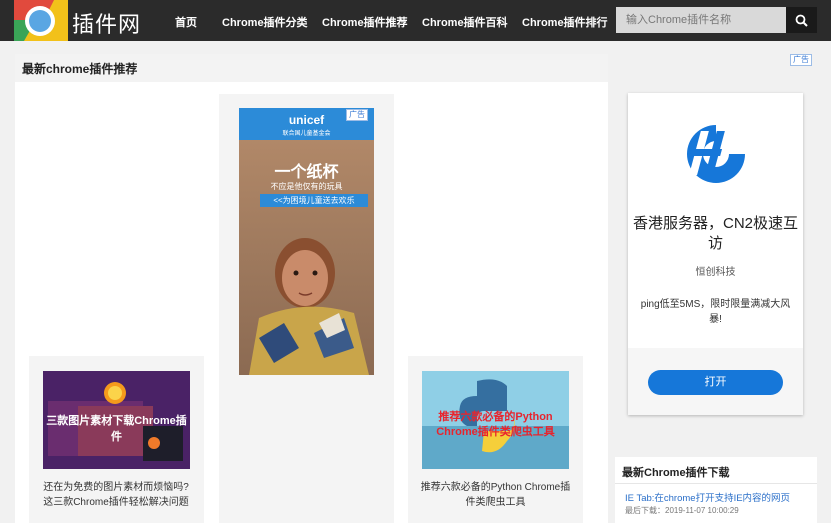 Image resolution: width=831 pixels, height=523 pixels. Describe the element at coordinates (465, 22) in the screenshot. I see `nav-encyclopedia: Chrome插件百科` at that location.